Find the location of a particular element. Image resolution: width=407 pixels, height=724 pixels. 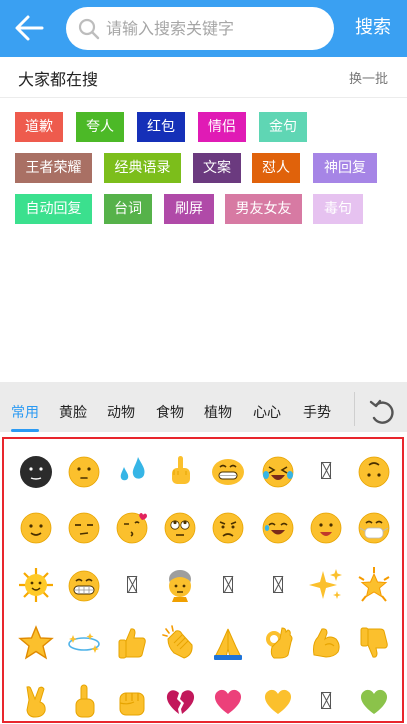

grin-face-icon is located at coordinates (228, 471).